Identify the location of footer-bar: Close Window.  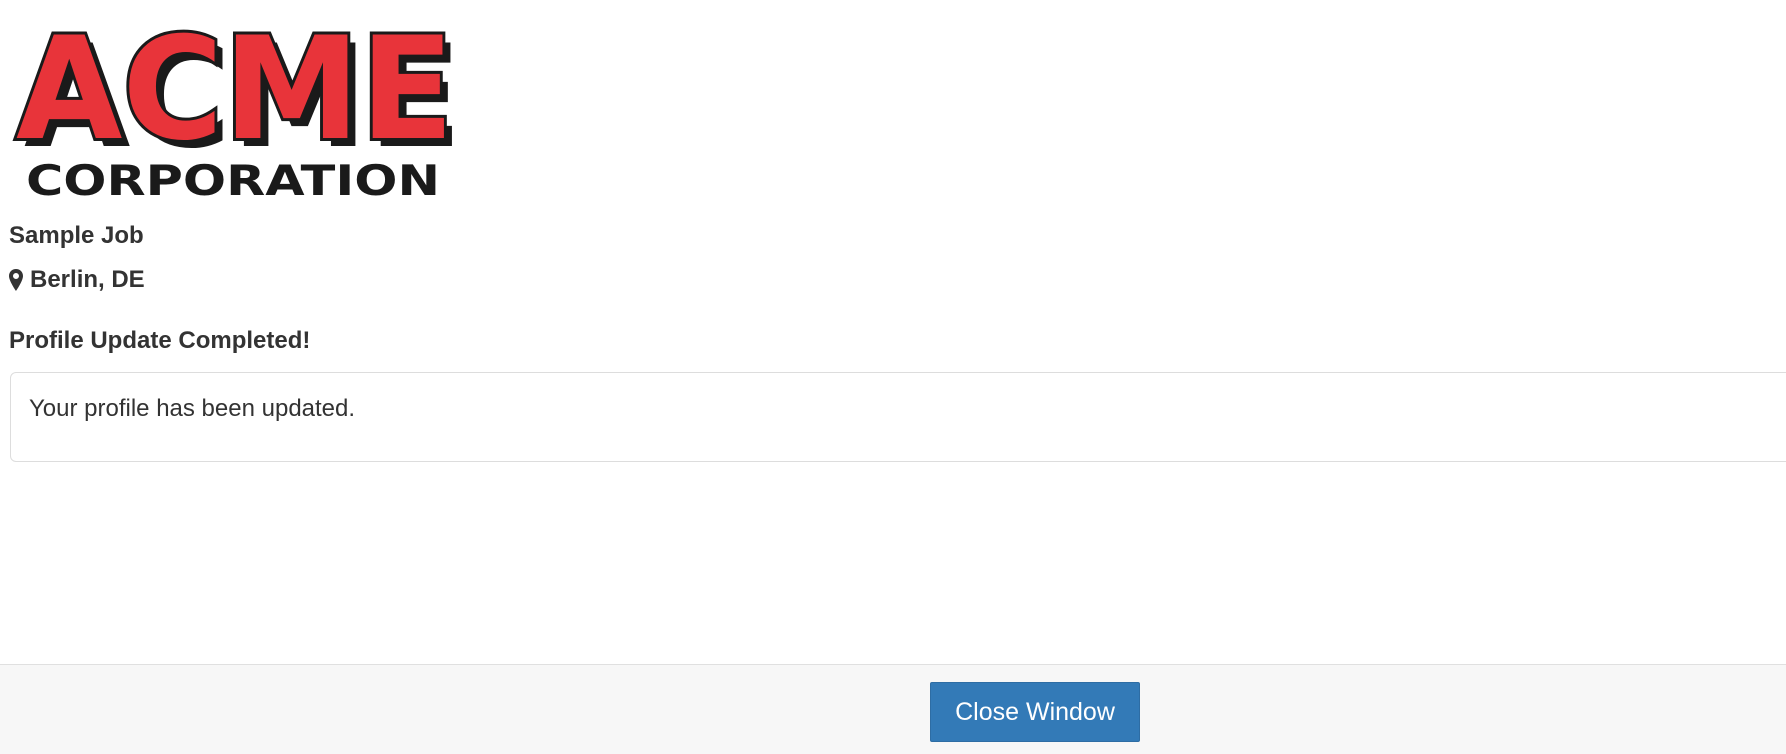
(893, 709).